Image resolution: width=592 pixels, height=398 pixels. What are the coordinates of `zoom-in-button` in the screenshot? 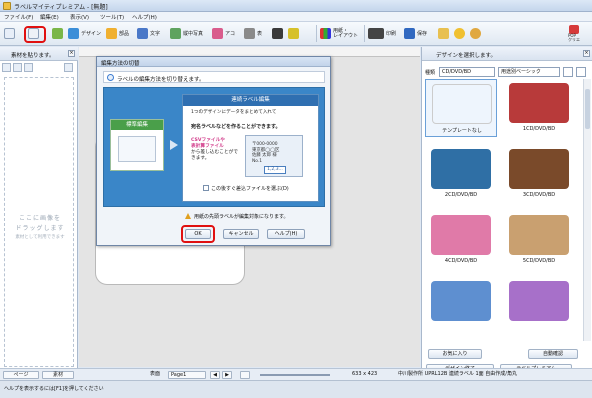 It's located at (568, 72).